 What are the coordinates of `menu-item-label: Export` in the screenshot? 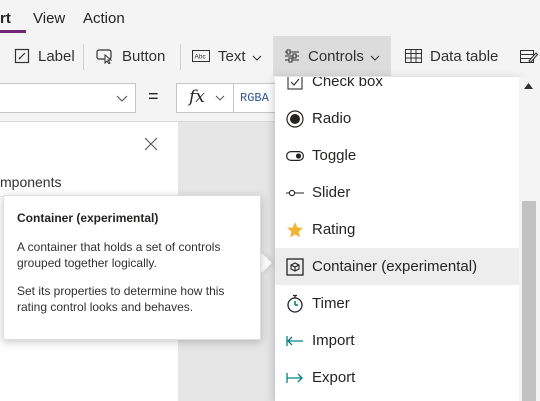 It's located at (334, 377).